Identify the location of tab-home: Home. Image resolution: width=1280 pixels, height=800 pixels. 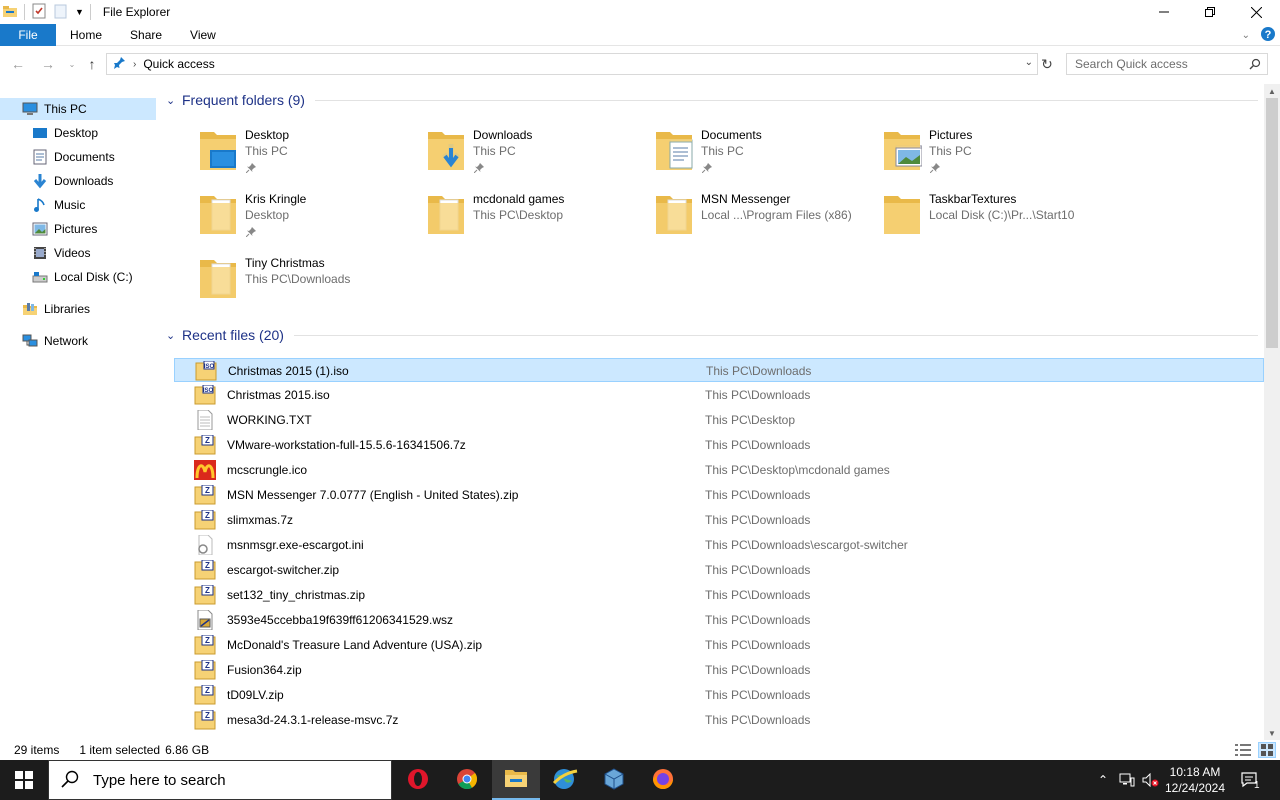
(86, 35).